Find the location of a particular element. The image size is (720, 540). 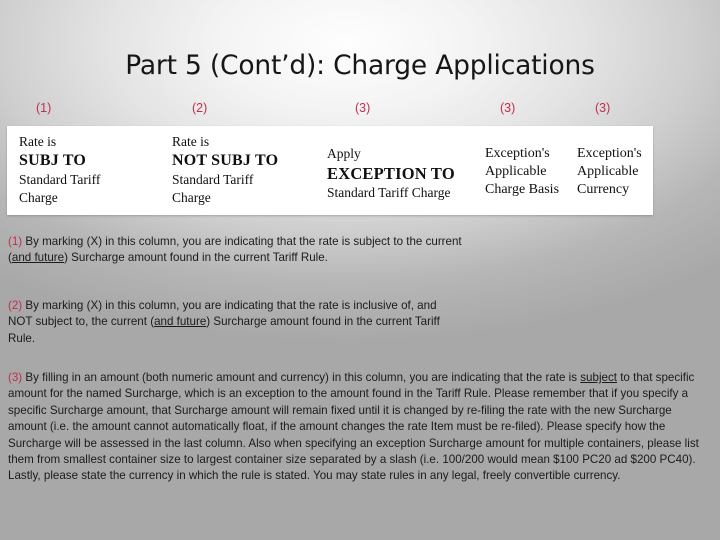

column-1-line-2: SUBJ TO is located at coordinates (53, 160).